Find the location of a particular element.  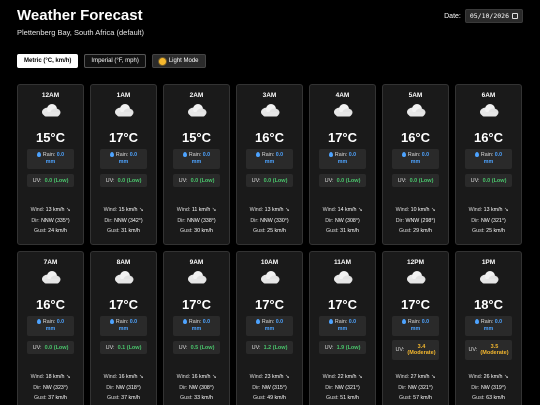

imperial-button: Imperial (°F, mph) is located at coordinates (115, 61).